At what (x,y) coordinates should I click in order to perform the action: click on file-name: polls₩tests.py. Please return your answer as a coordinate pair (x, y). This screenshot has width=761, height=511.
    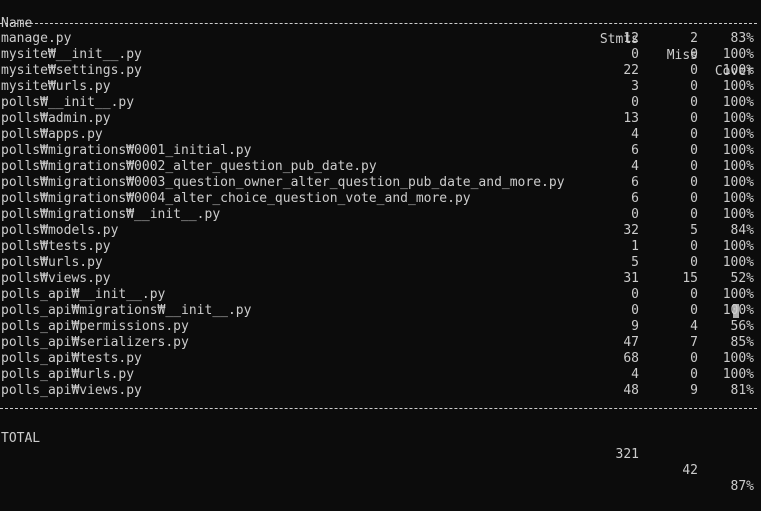
    Looking at the image, I should click on (56, 246).